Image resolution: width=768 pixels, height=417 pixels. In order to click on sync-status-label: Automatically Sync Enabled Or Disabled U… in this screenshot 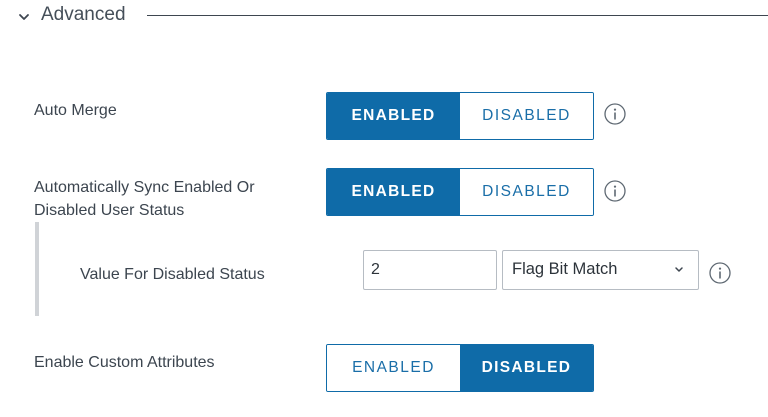, I will do `click(144, 199)`.